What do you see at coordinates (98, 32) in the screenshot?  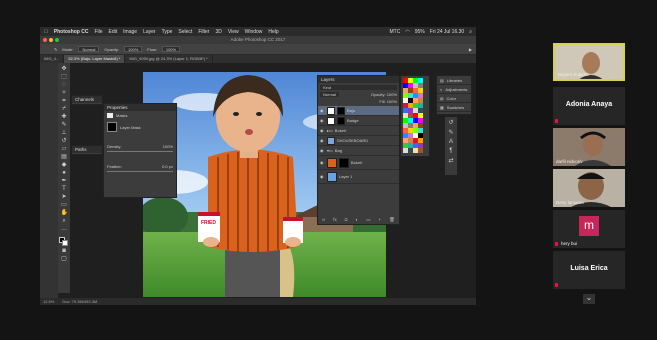 I see `menu-file: File` at bounding box center [98, 32].